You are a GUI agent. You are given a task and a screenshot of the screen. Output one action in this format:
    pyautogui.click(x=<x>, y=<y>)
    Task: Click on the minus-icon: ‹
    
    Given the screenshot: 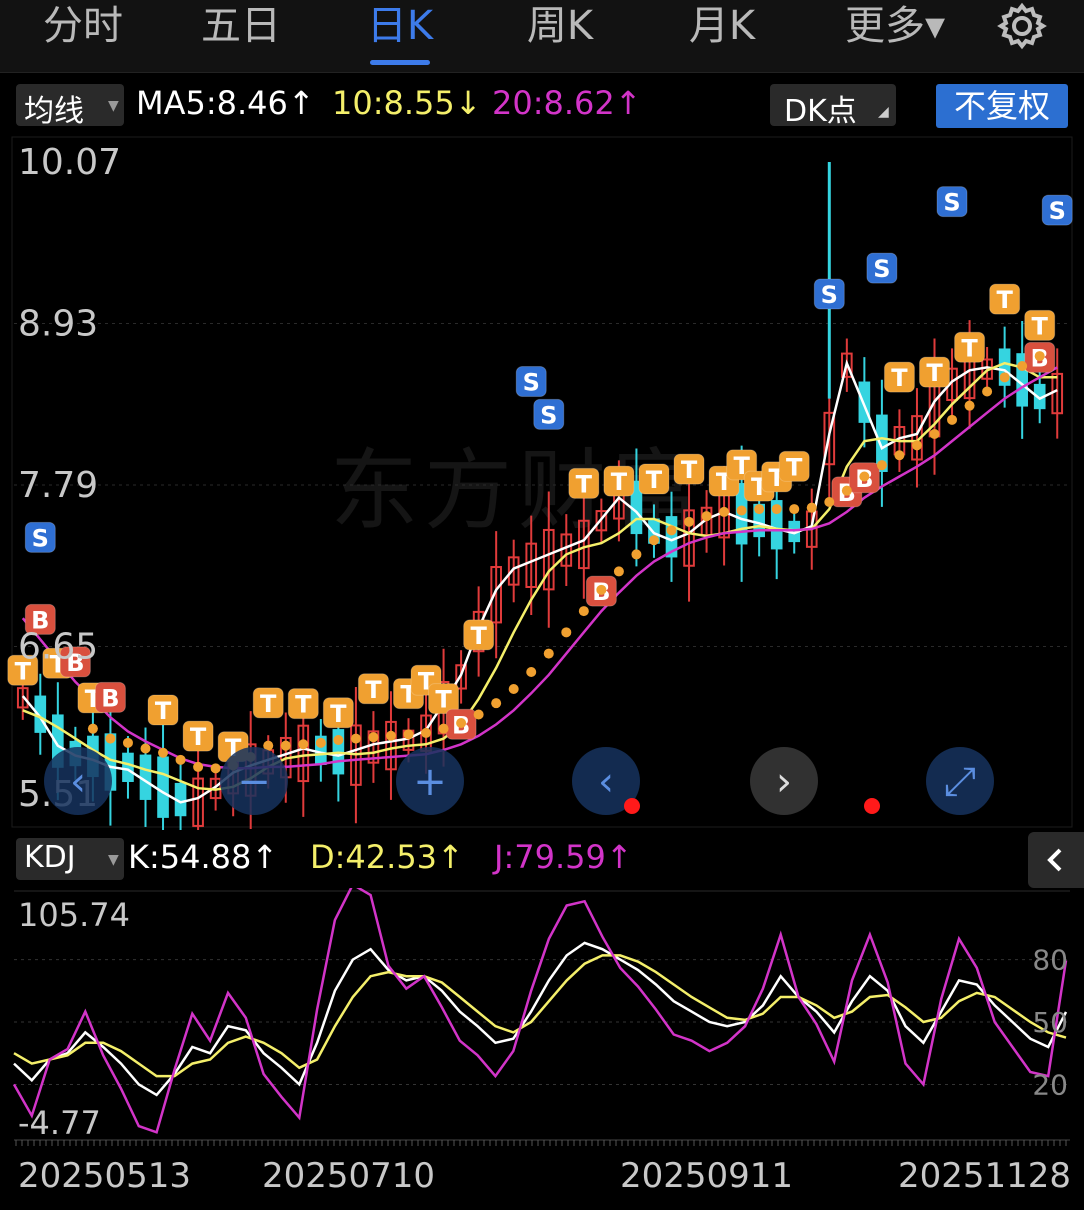 What is the action you would take?
    pyautogui.click(x=78, y=782)
    